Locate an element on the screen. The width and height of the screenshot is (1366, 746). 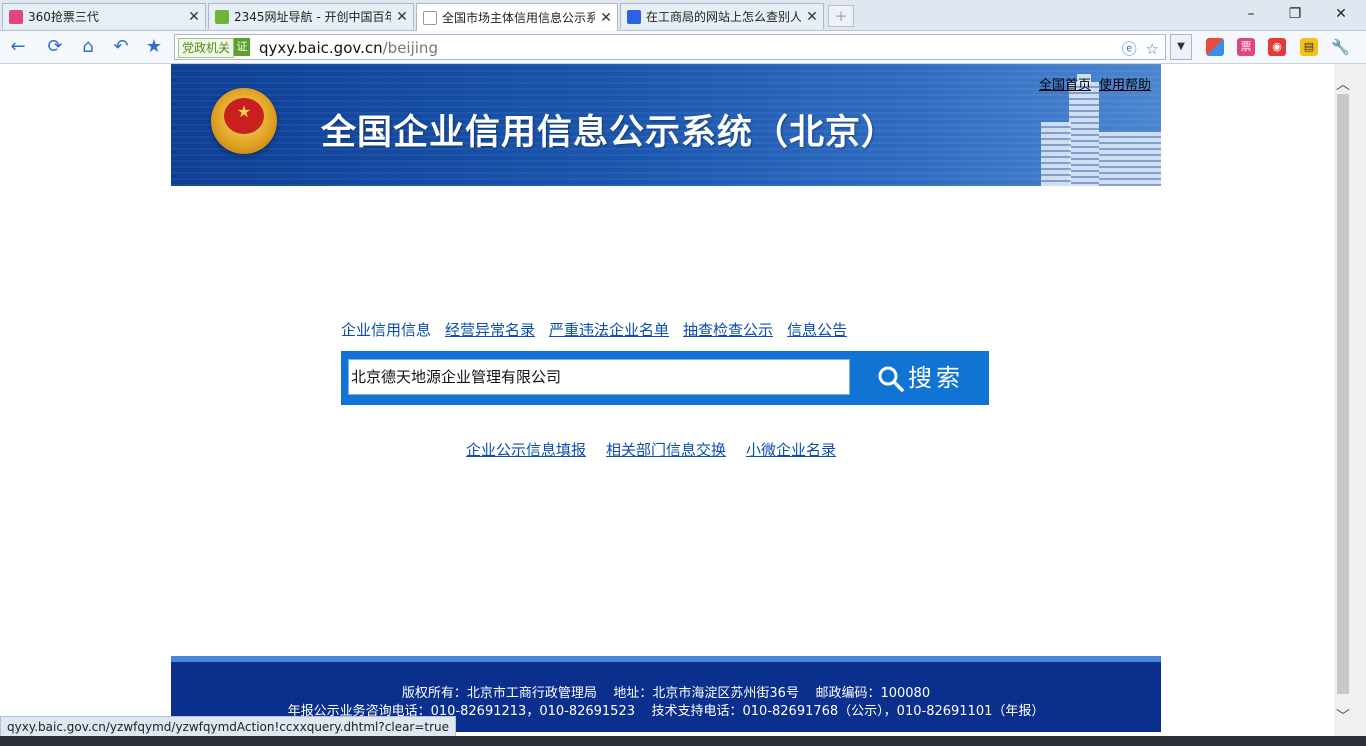
page-icon is located at coordinates (430, 17).